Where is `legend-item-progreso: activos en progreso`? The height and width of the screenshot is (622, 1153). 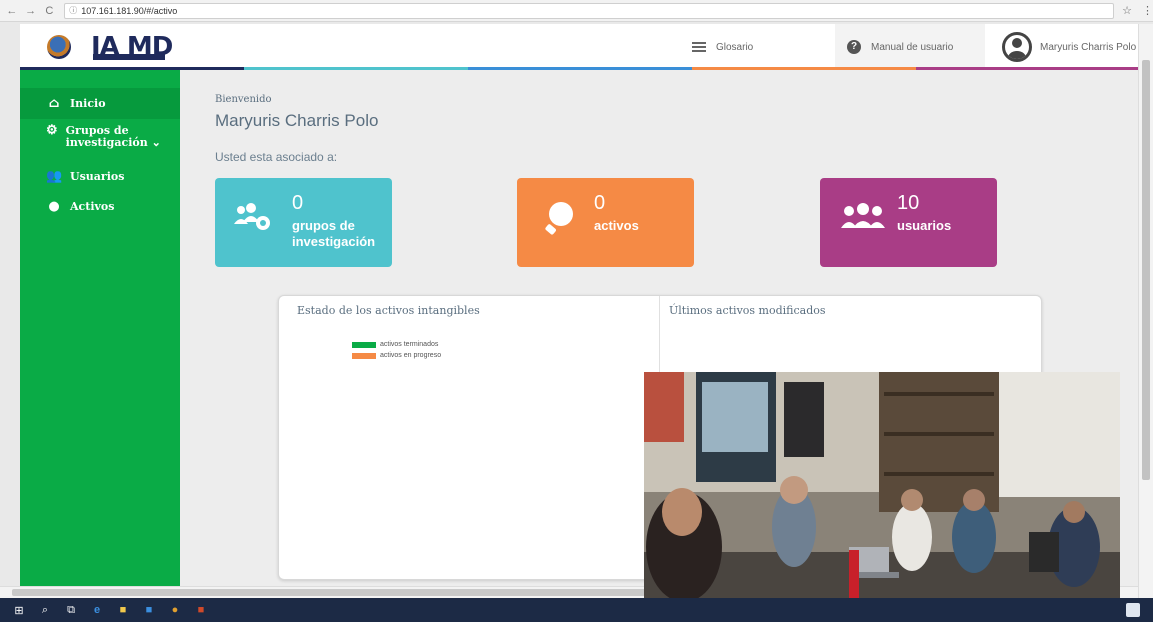
legend-item-progreso: activos en progreso is located at coordinates (396, 355).